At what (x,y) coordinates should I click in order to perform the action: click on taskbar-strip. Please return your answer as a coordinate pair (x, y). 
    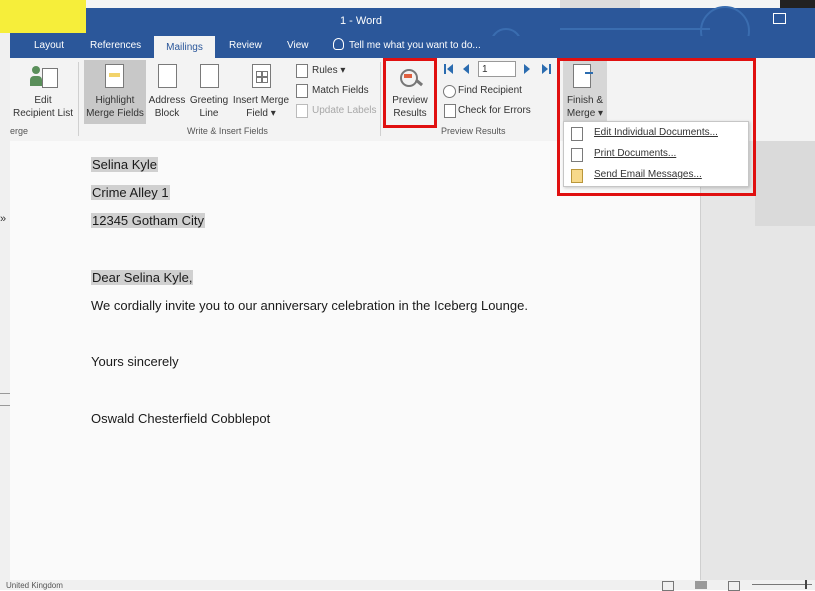
    Looking at the image, I should click on (600, 4).